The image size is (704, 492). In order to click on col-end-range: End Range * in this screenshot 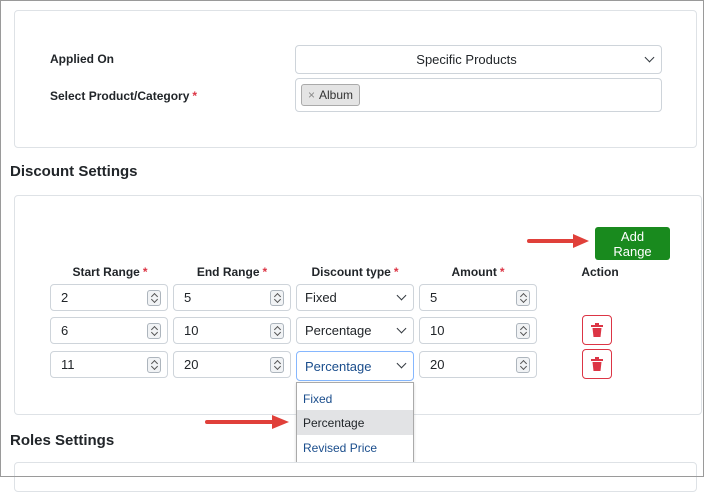, I will do `click(232, 272)`.